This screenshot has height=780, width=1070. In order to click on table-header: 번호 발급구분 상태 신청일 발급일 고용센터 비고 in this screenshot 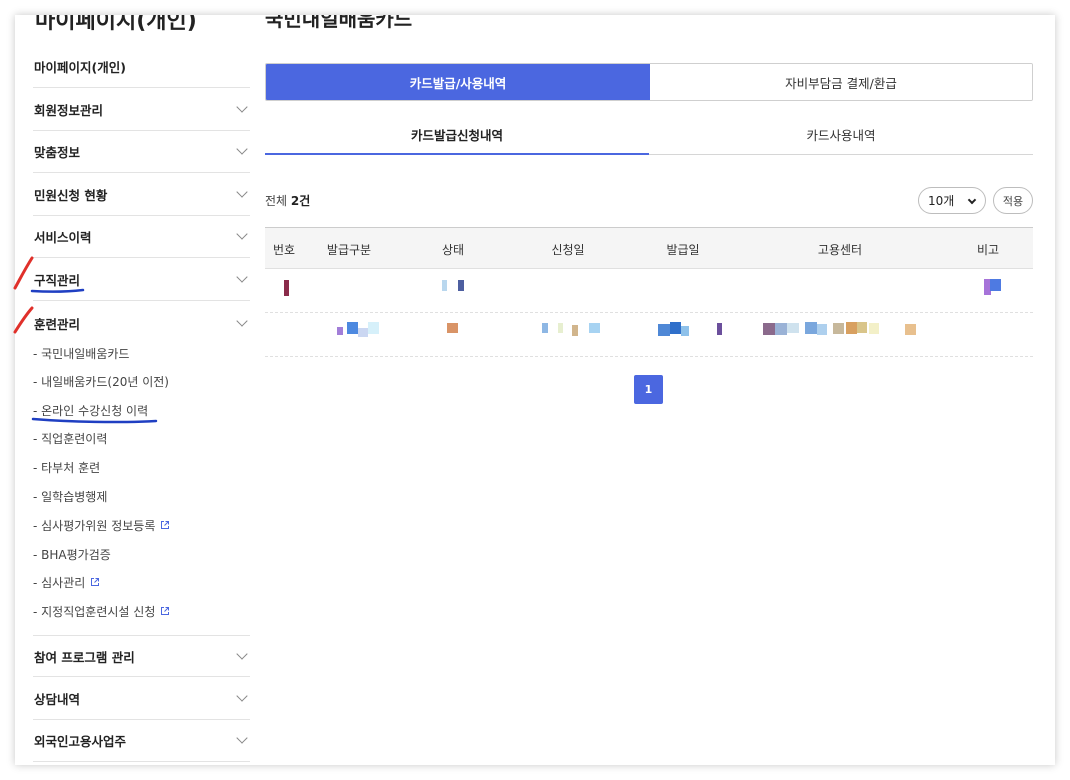, I will do `click(649, 248)`.